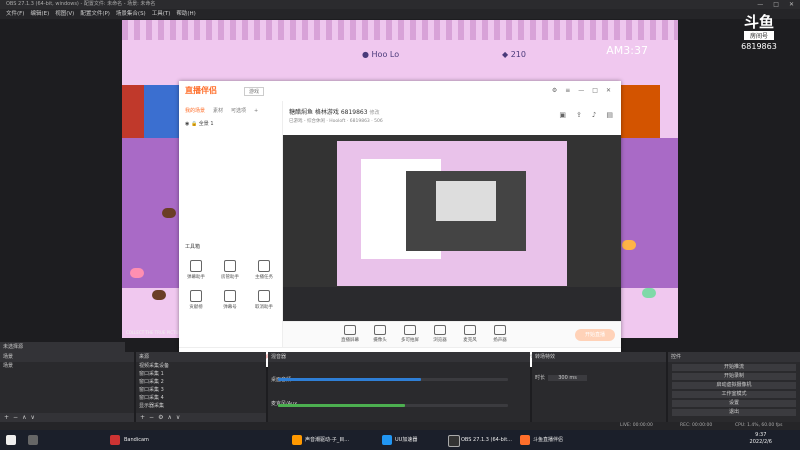 This screenshot has width=800, height=450. What do you see at coordinates (39, 14) in the screenshot?
I see `menu-edit: 编辑(E)` at bounding box center [39, 14].